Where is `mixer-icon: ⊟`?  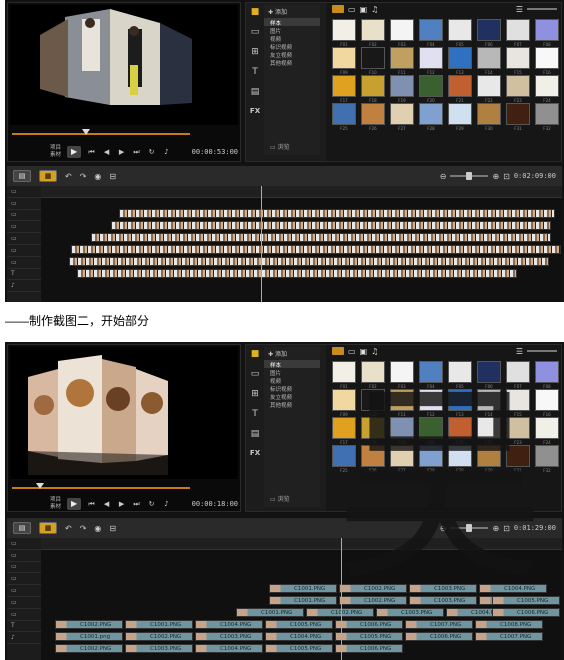 mixer-icon: ⊟ is located at coordinates (112, 176).